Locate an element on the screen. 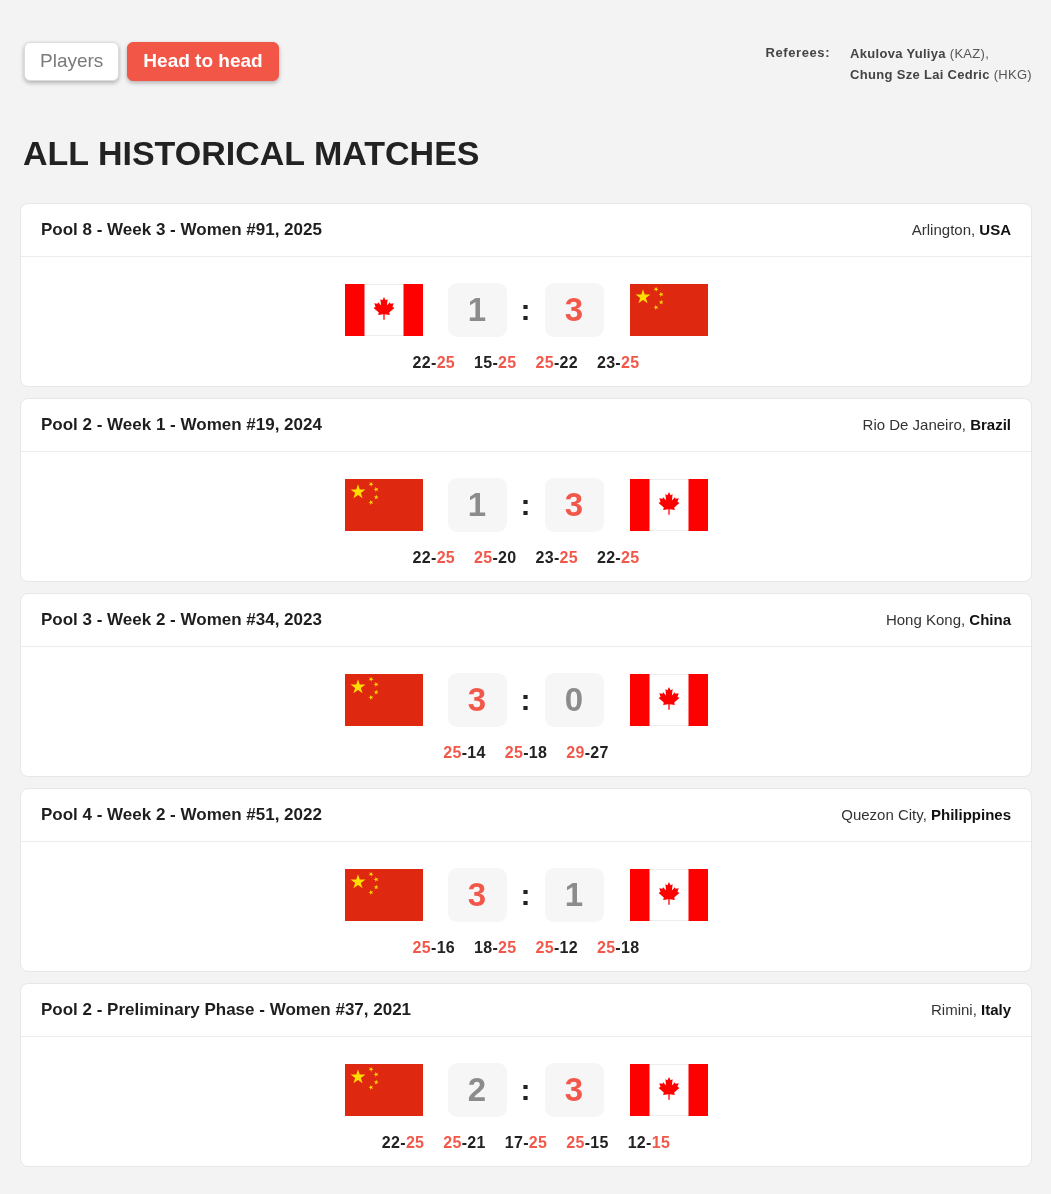 The width and height of the screenshot is (1051, 1194). set-score: 18-25 is located at coordinates (495, 947).